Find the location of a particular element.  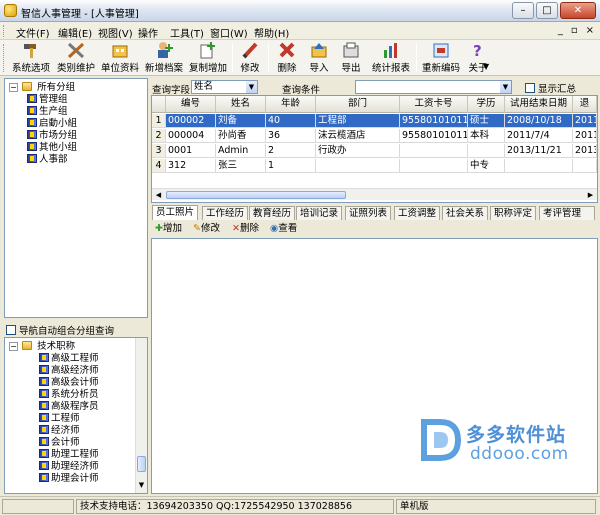

tree-node-group: 管理组 is located at coordinates (47, 99).